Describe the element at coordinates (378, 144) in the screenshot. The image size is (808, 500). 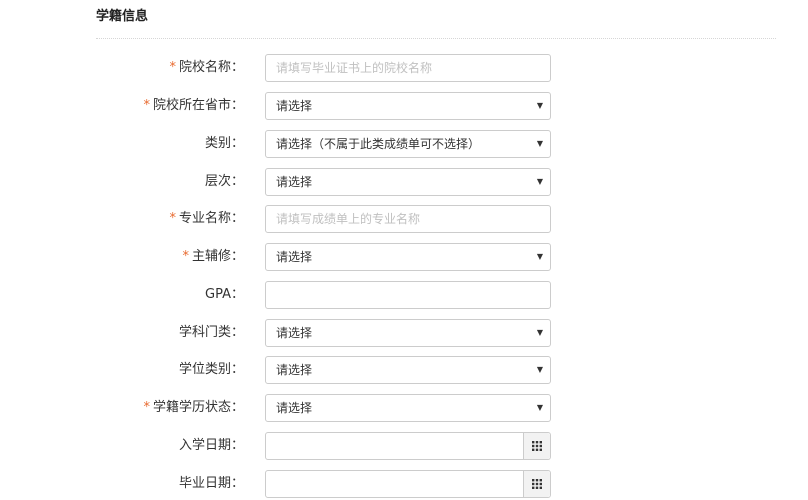
I see `category-selected-value: 请选择（不属于此类成绩单可不选择）` at that location.